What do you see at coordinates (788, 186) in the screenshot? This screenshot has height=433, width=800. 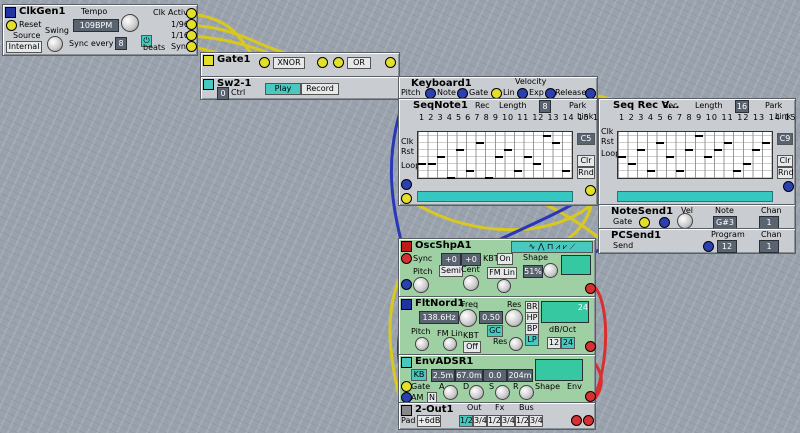 I see `seqrec-out-jack` at bounding box center [788, 186].